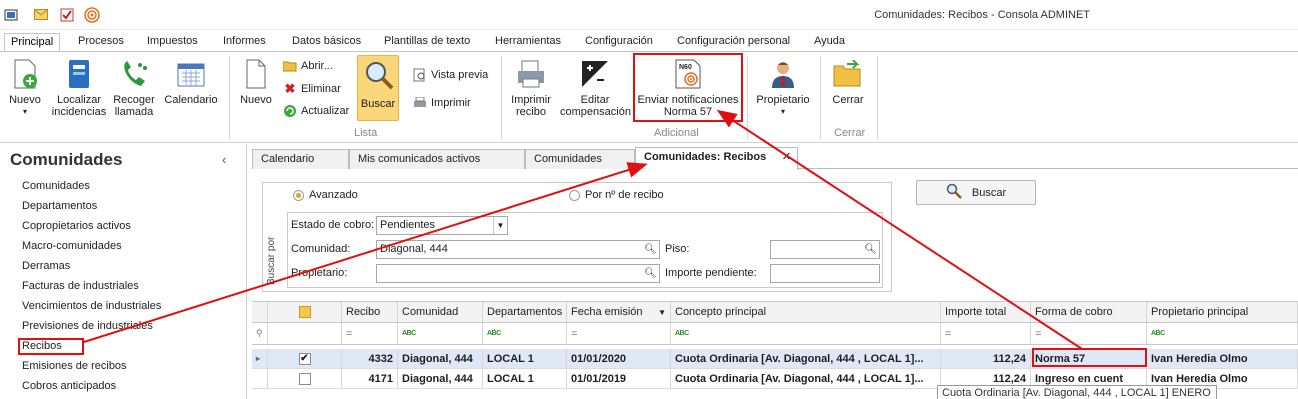  I want to click on phone-book-icon, so click(79, 74).